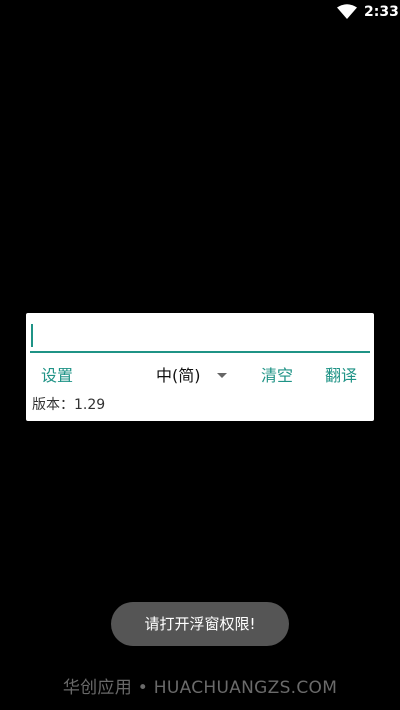 This screenshot has width=400, height=710. What do you see at coordinates (347, 11) in the screenshot?
I see `wifi-icon` at bounding box center [347, 11].